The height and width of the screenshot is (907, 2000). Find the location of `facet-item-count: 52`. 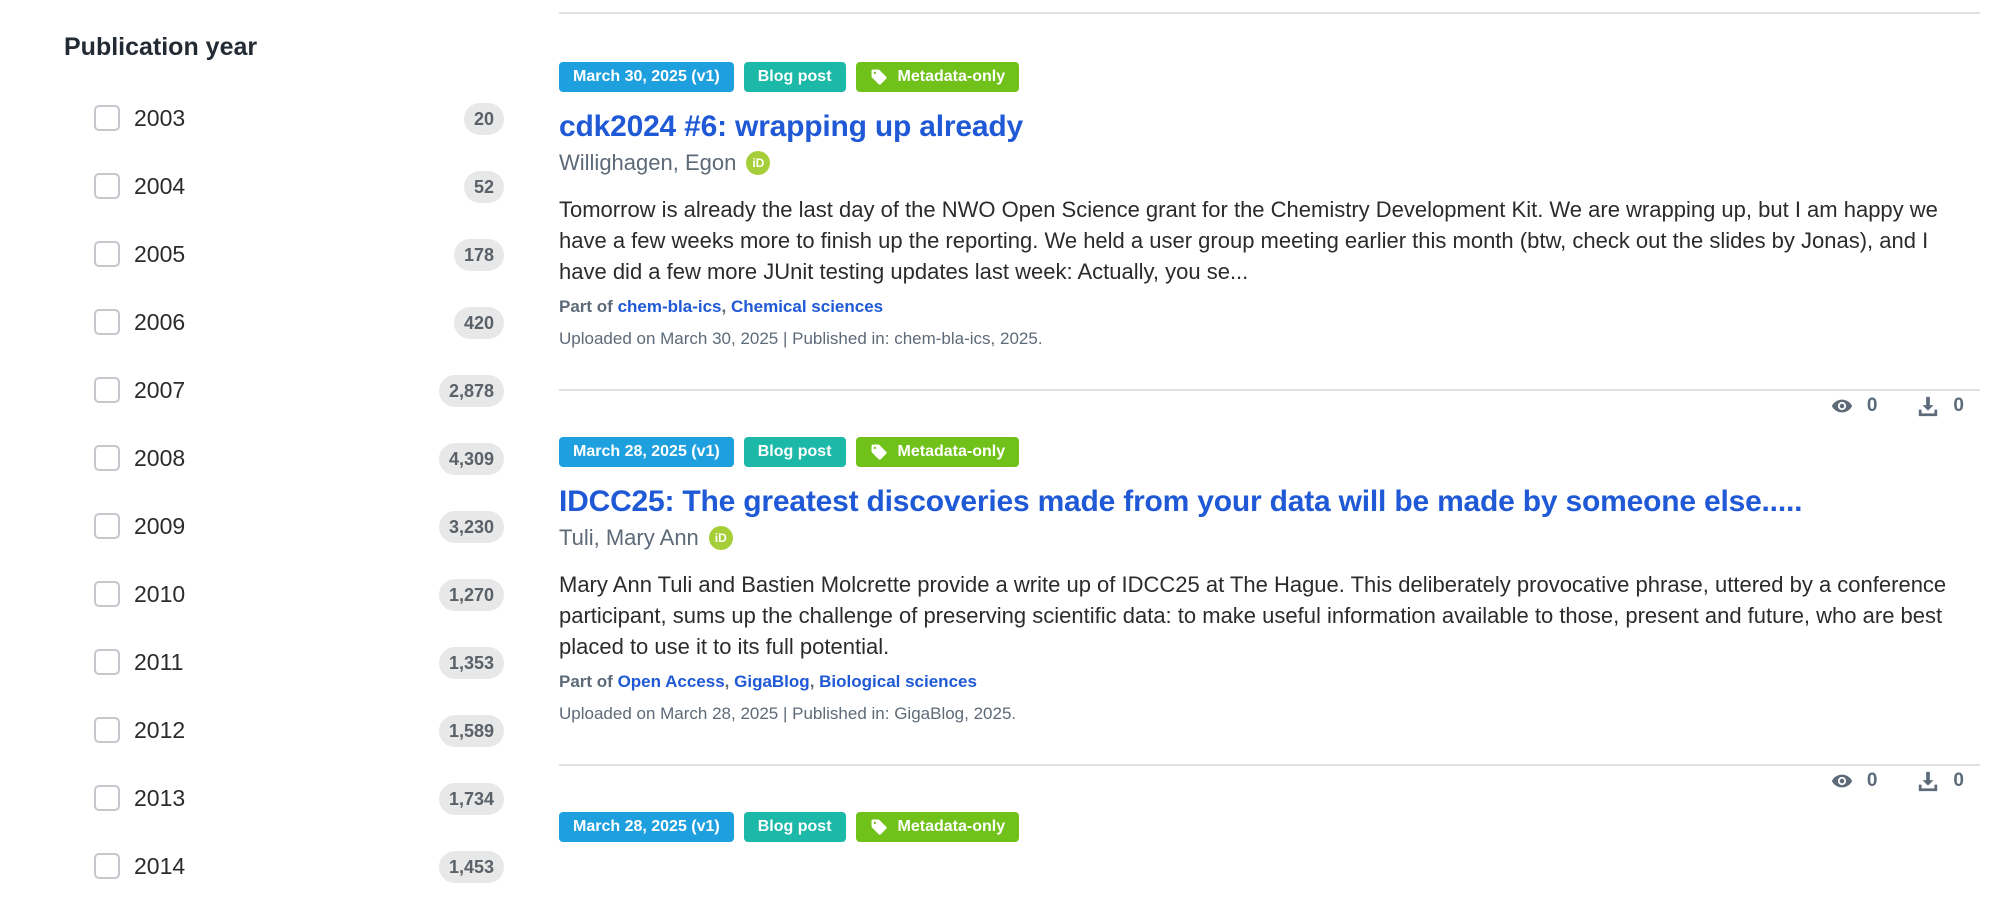

facet-item-count: 52 is located at coordinates (483, 187).